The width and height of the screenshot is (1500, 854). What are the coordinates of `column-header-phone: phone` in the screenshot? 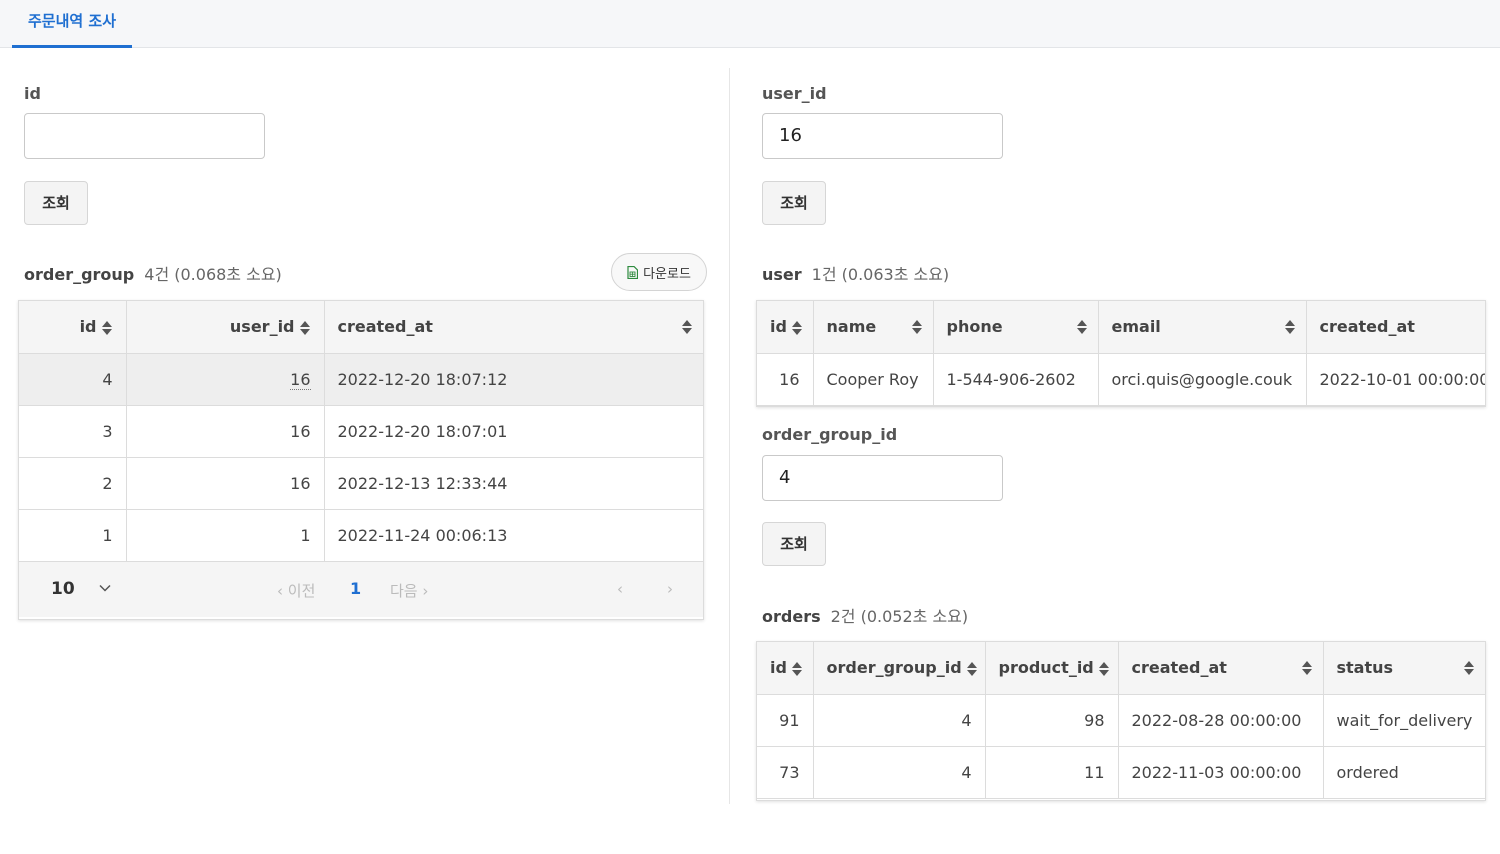 It's located at (1016, 327).